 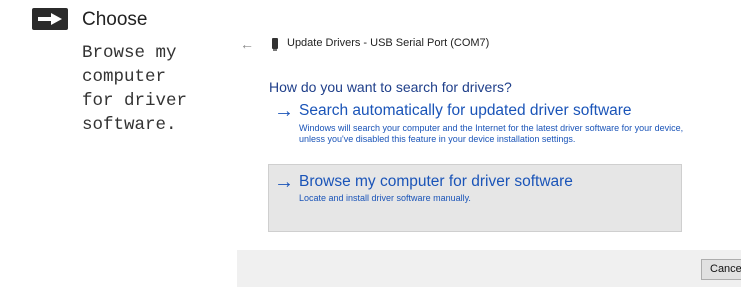 What do you see at coordinates (129, 125) in the screenshot?
I see `instruction-line: software.` at bounding box center [129, 125].